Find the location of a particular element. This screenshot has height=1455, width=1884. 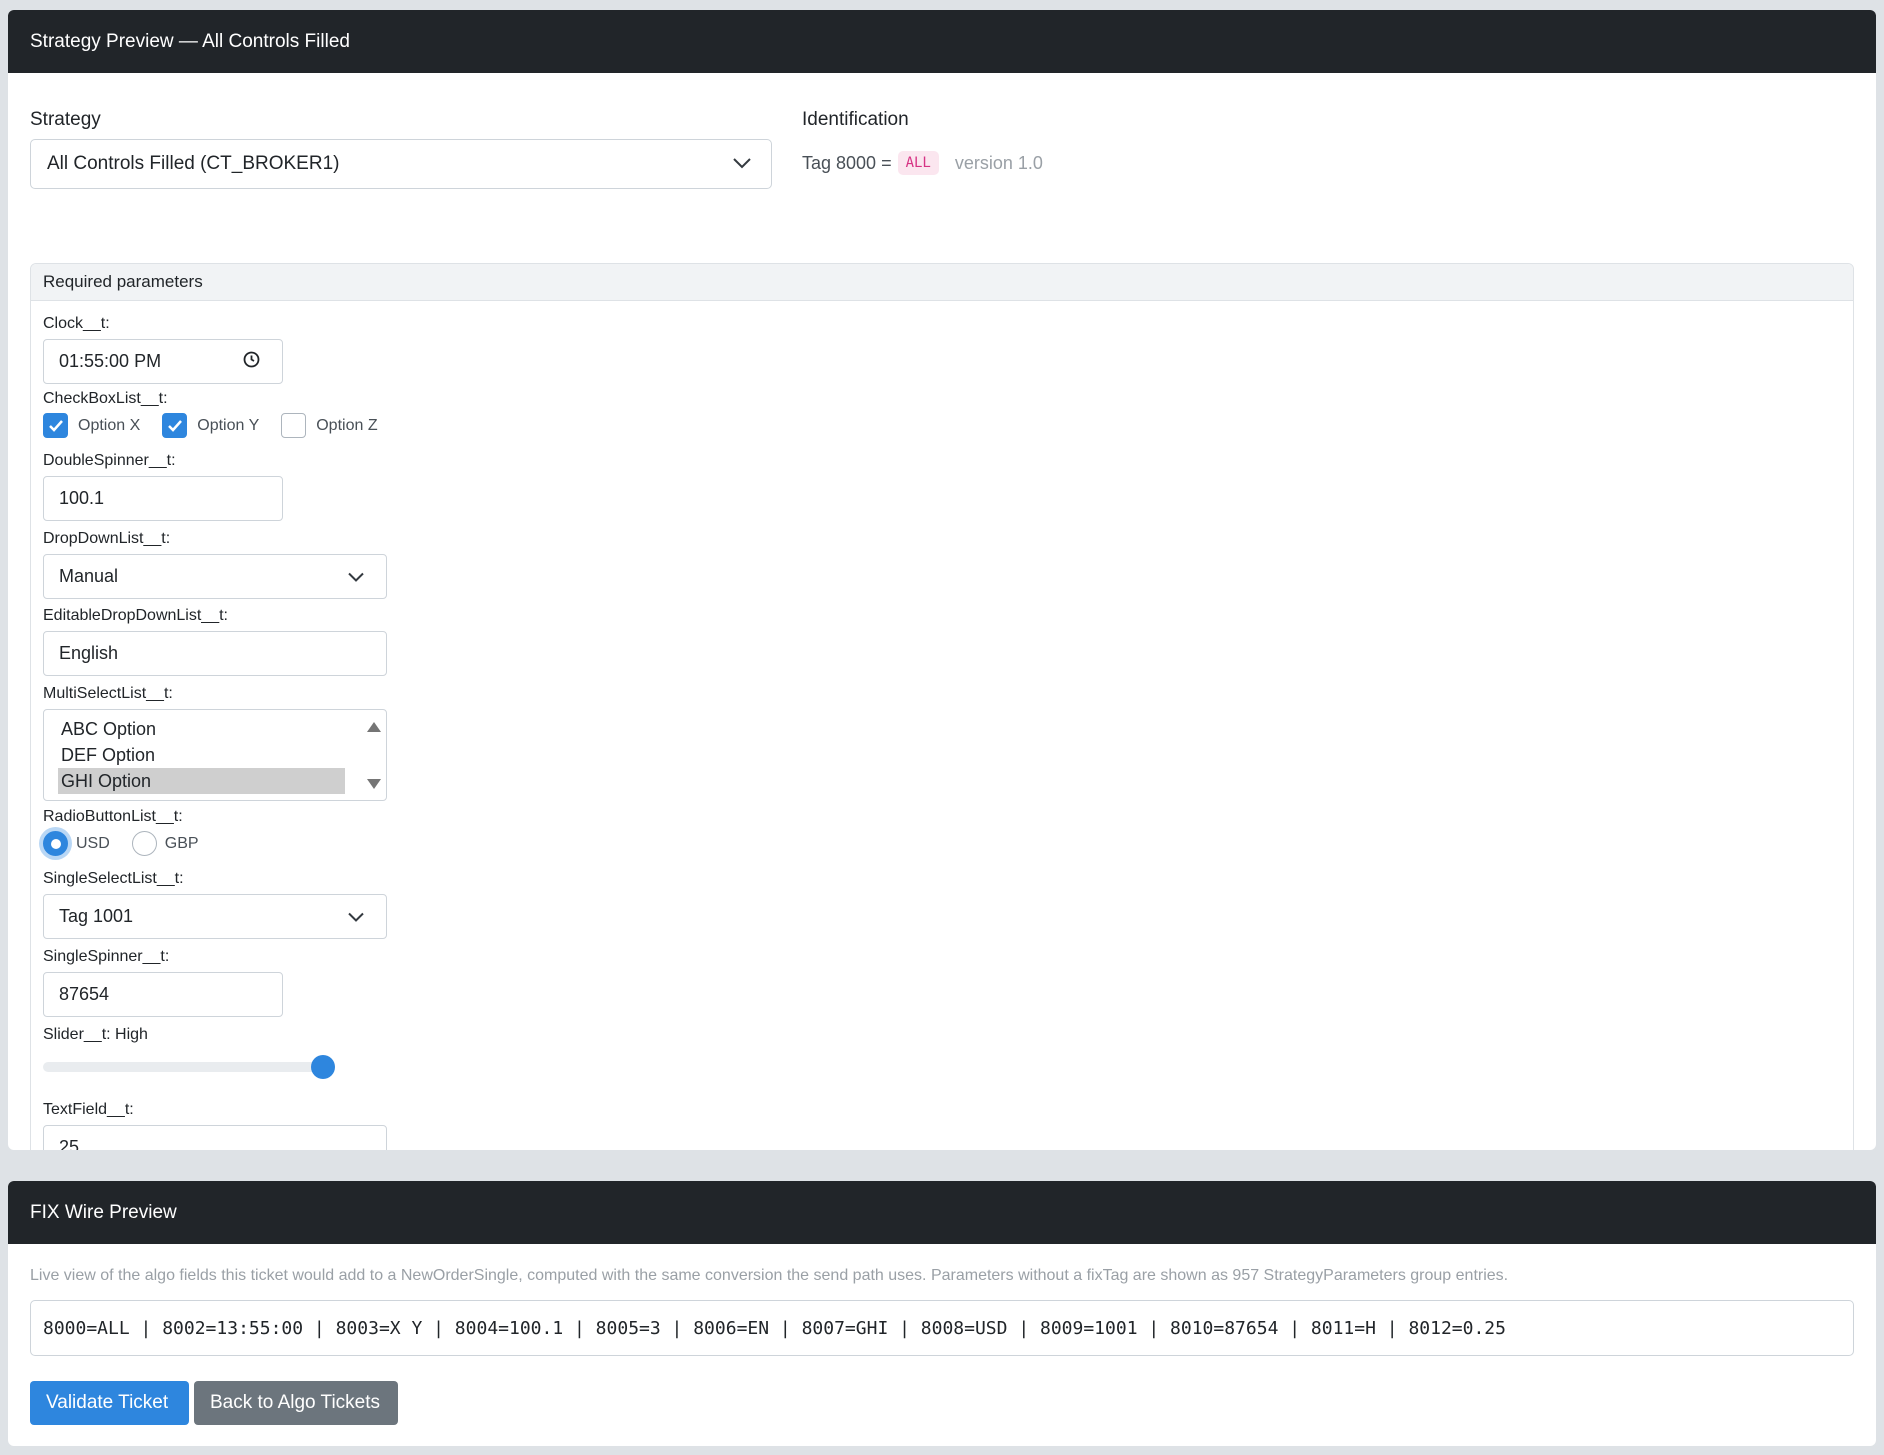

textfield-input: 25 is located at coordinates (215, 1137).